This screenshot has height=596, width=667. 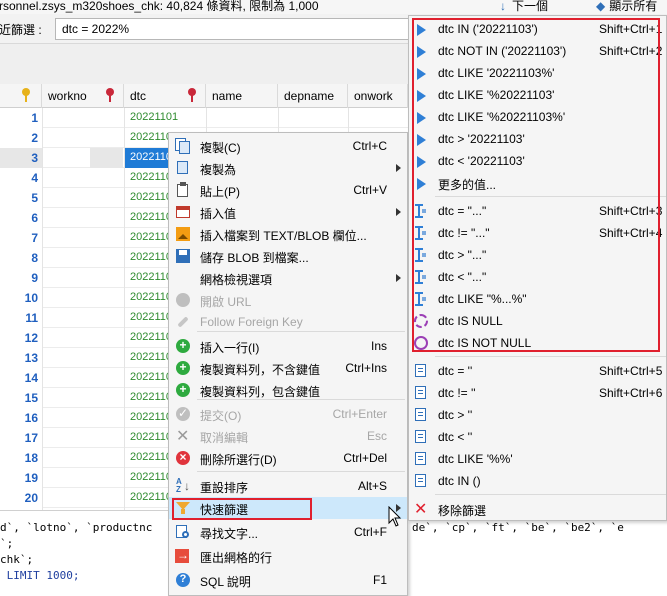 What do you see at coordinates (537, 459) in the screenshot?
I see `quick-filter-item: dtc LIKE '%%'` at bounding box center [537, 459].